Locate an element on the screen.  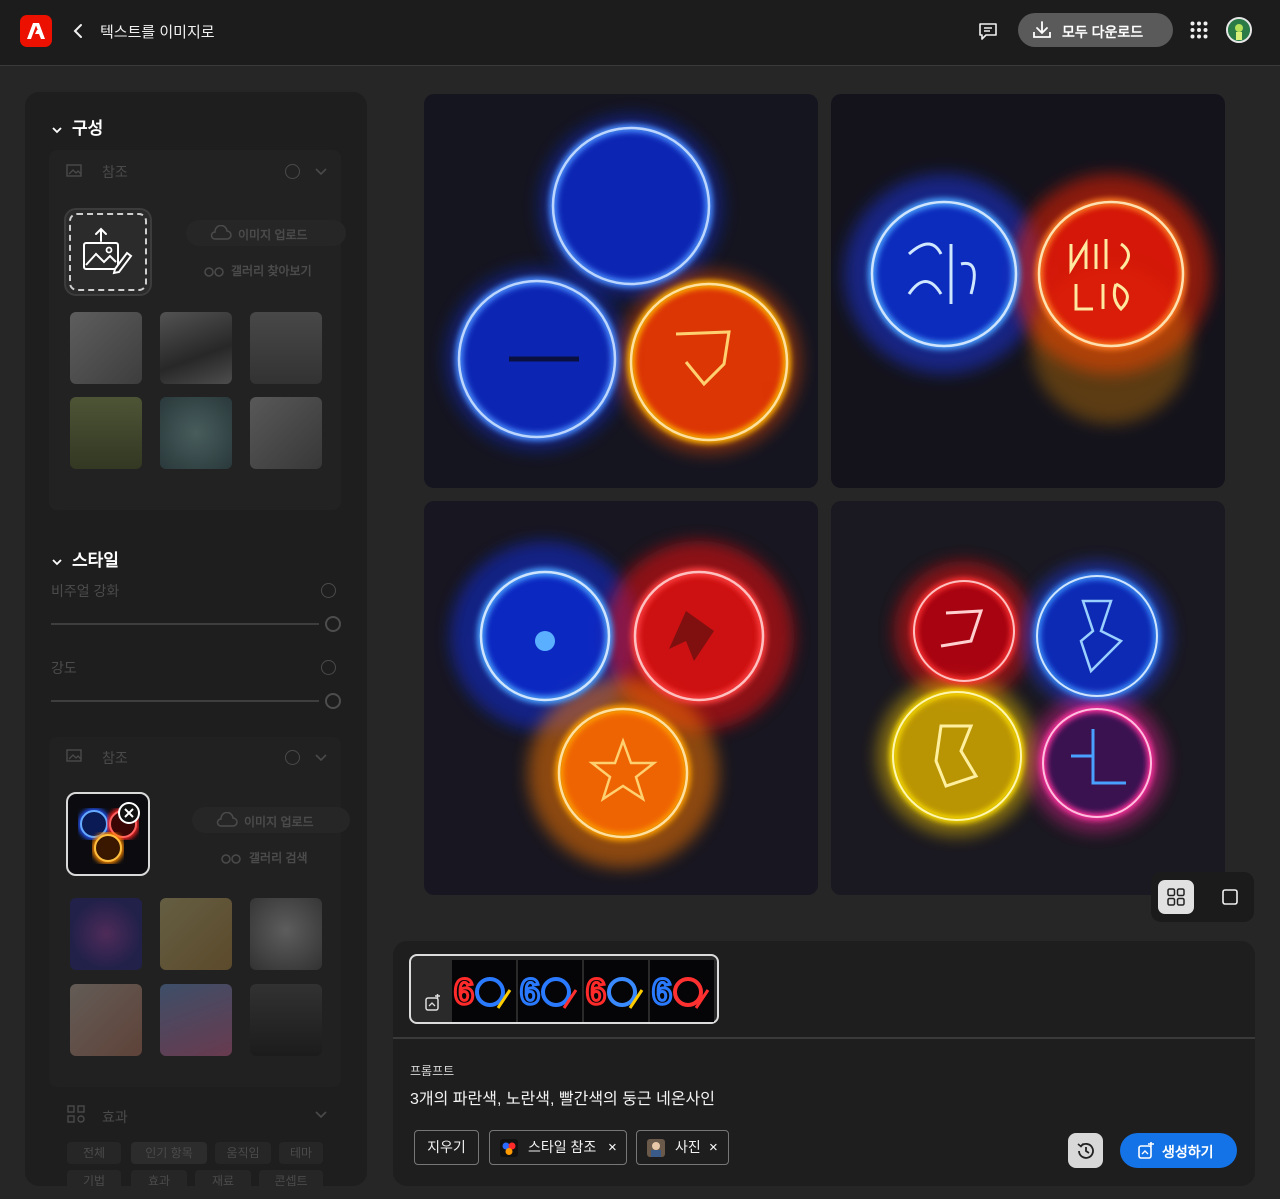
download-all-button: 모두 다운로드 is located at coordinates (1095, 30).